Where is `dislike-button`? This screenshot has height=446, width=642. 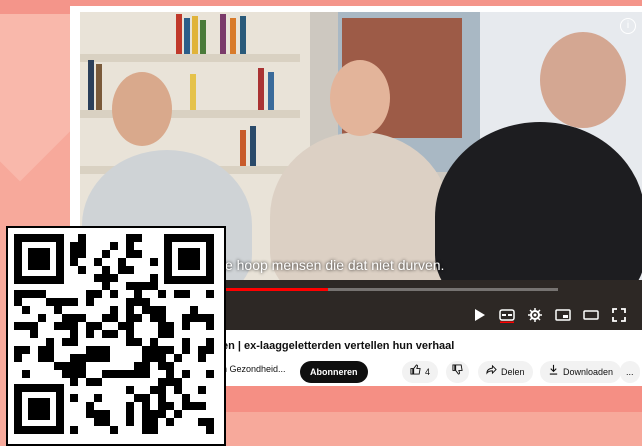 dislike-button is located at coordinates (457, 372).